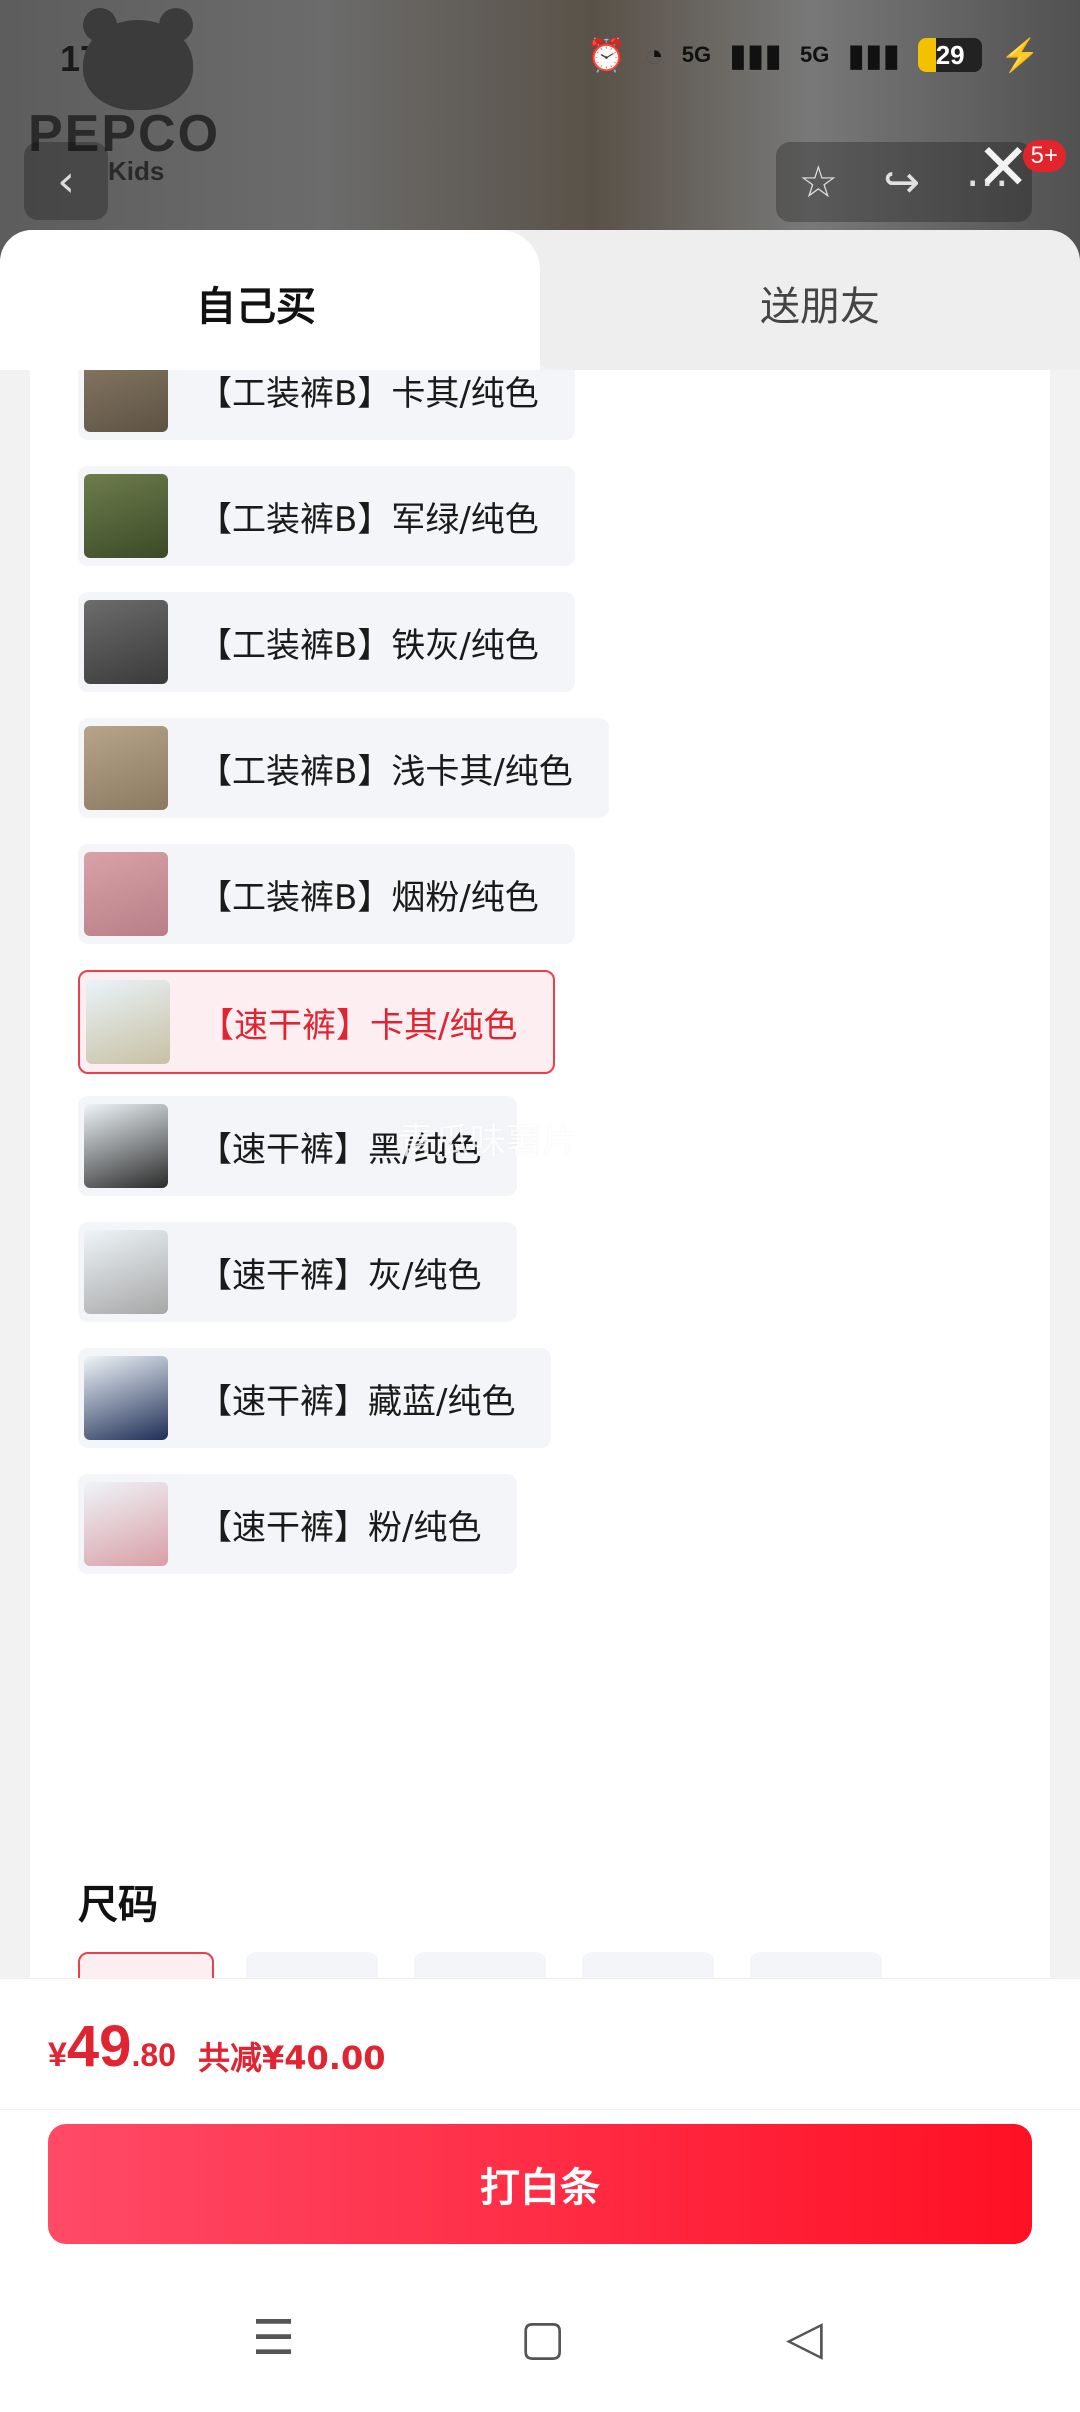  Describe the element at coordinates (368, 393) in the screenshot. I see `option-label: 【工装裤B】卡其/纯色` at that location.